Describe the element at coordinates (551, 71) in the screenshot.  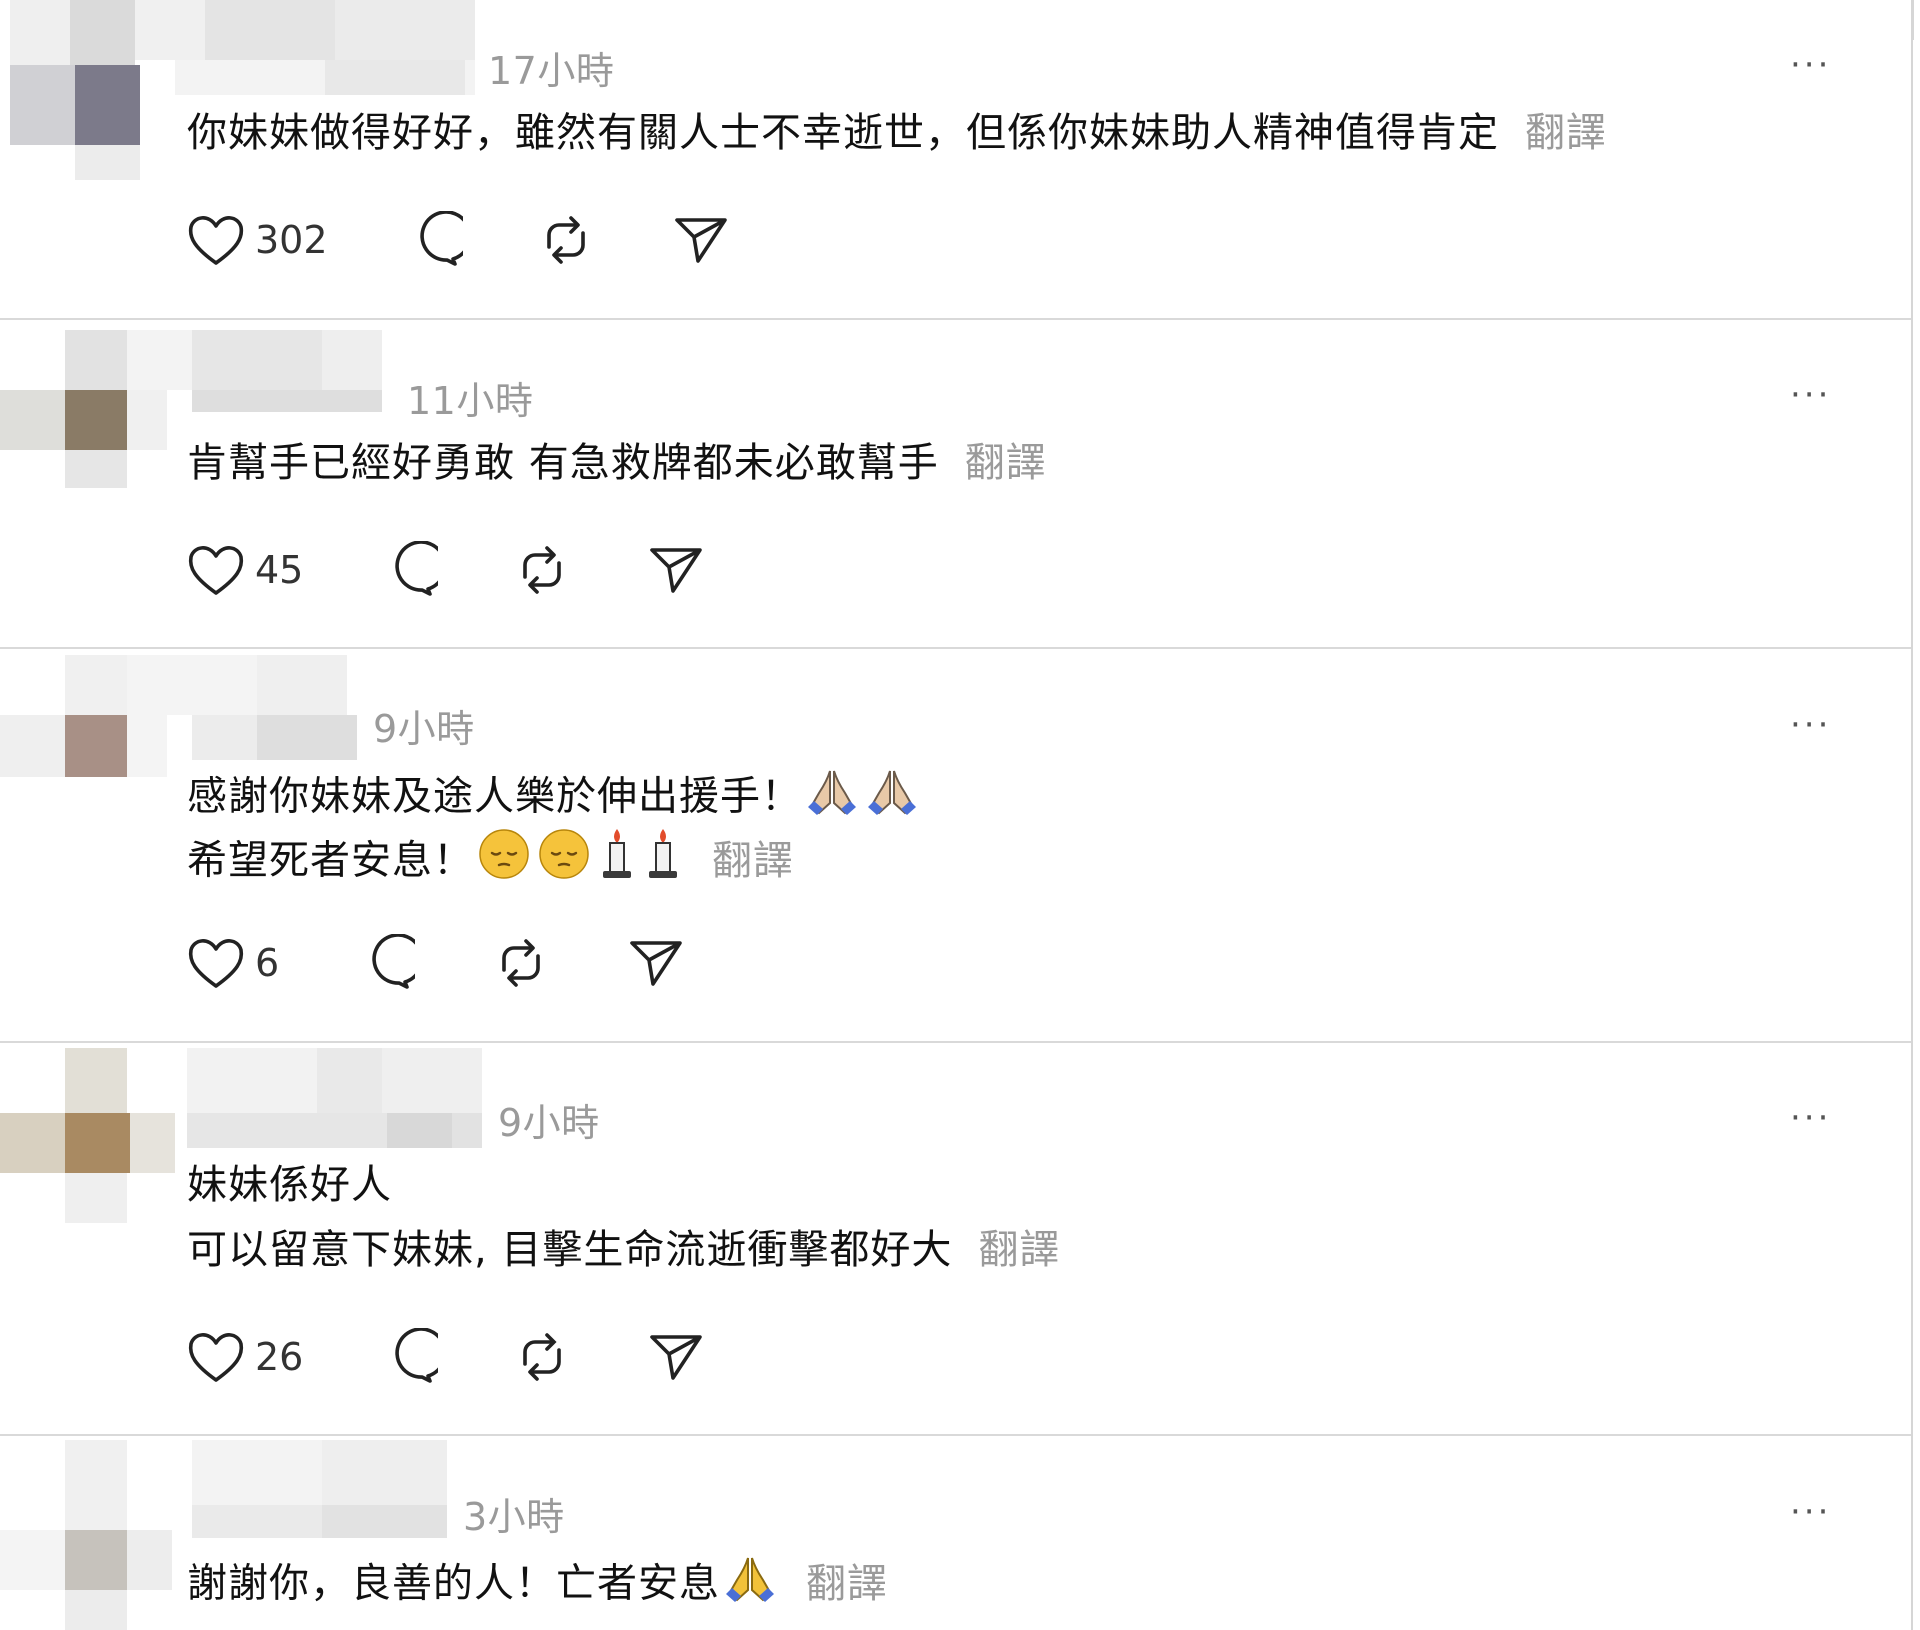
I see `comment-time: 17小時` at that location.